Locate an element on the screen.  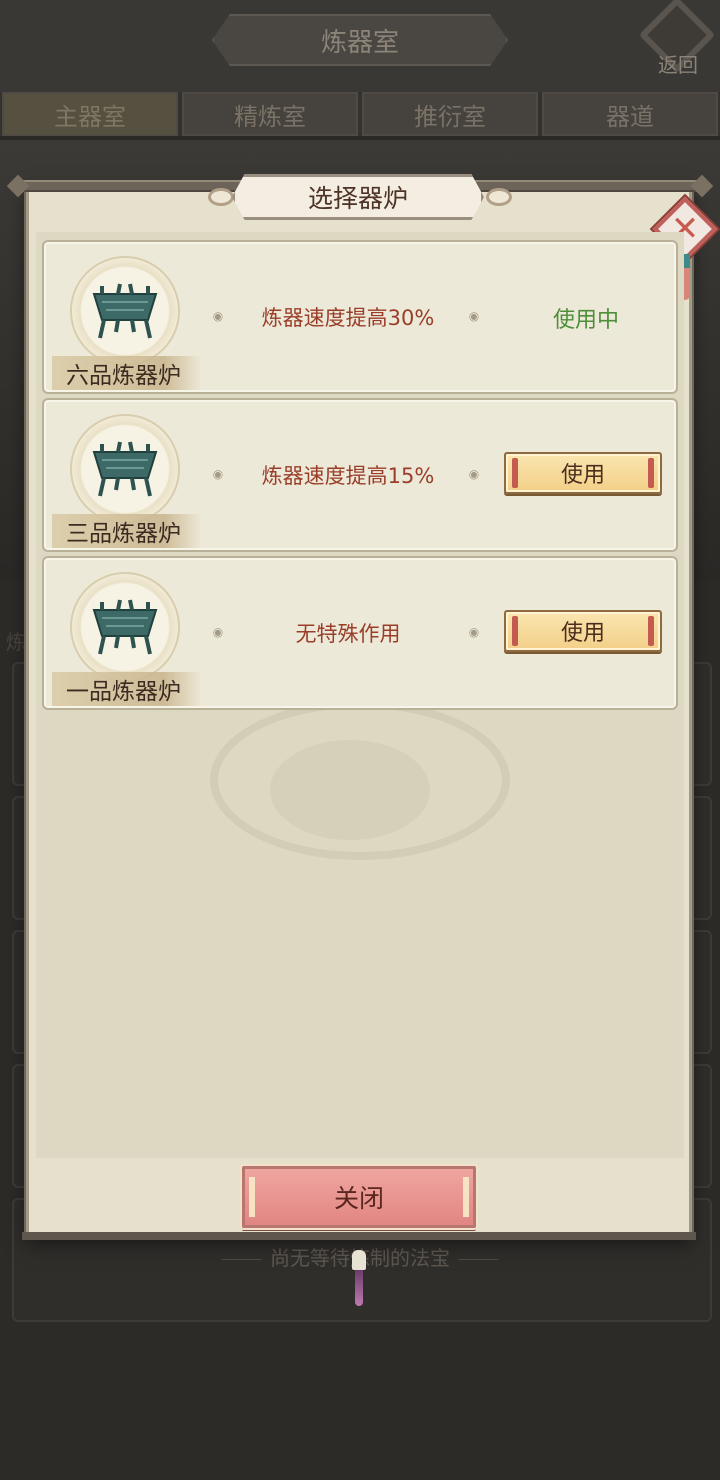
bell-tassel is located at coordinates (359, 1288).